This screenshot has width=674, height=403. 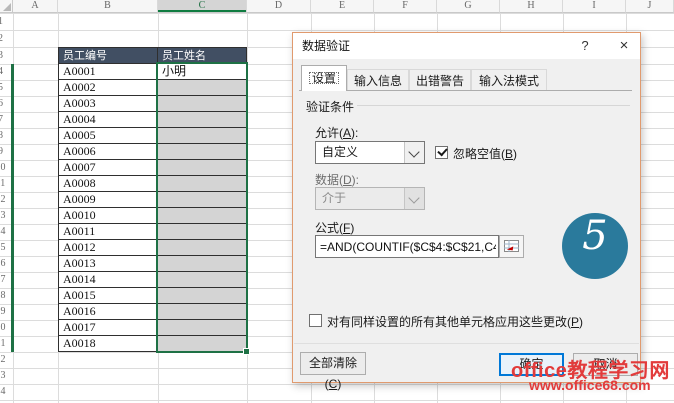 What do you see at coordinates (337, 180) in the screenshot?
I see `data-label: 数据(D):` at bounding box center [337, 180].